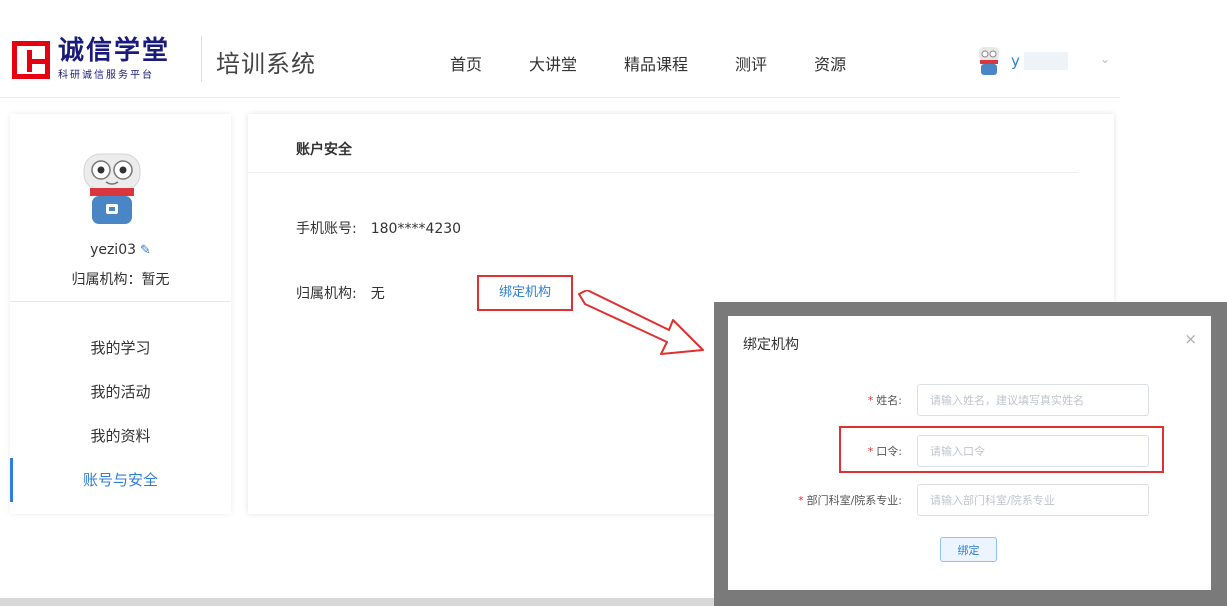  I want to click on user-menu: y, so click(1021, 61).